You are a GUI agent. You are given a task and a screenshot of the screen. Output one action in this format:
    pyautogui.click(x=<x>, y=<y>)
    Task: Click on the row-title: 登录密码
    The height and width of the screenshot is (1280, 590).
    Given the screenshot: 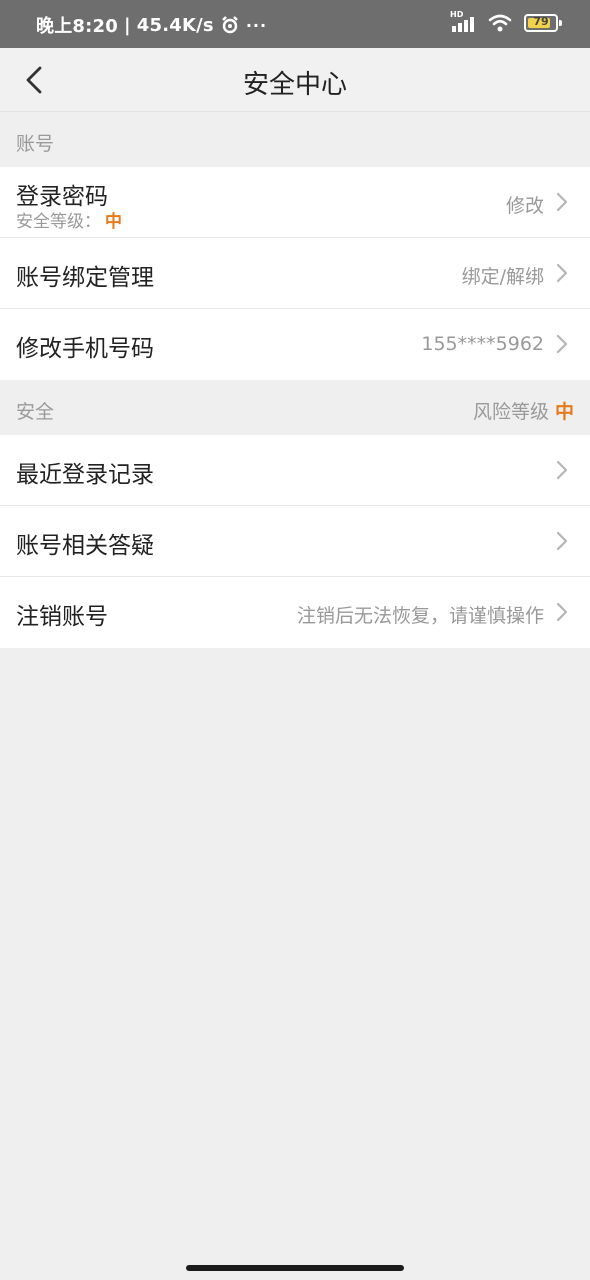 What is the action you would take?
    pyautogui.click(x=62, y=197)
    